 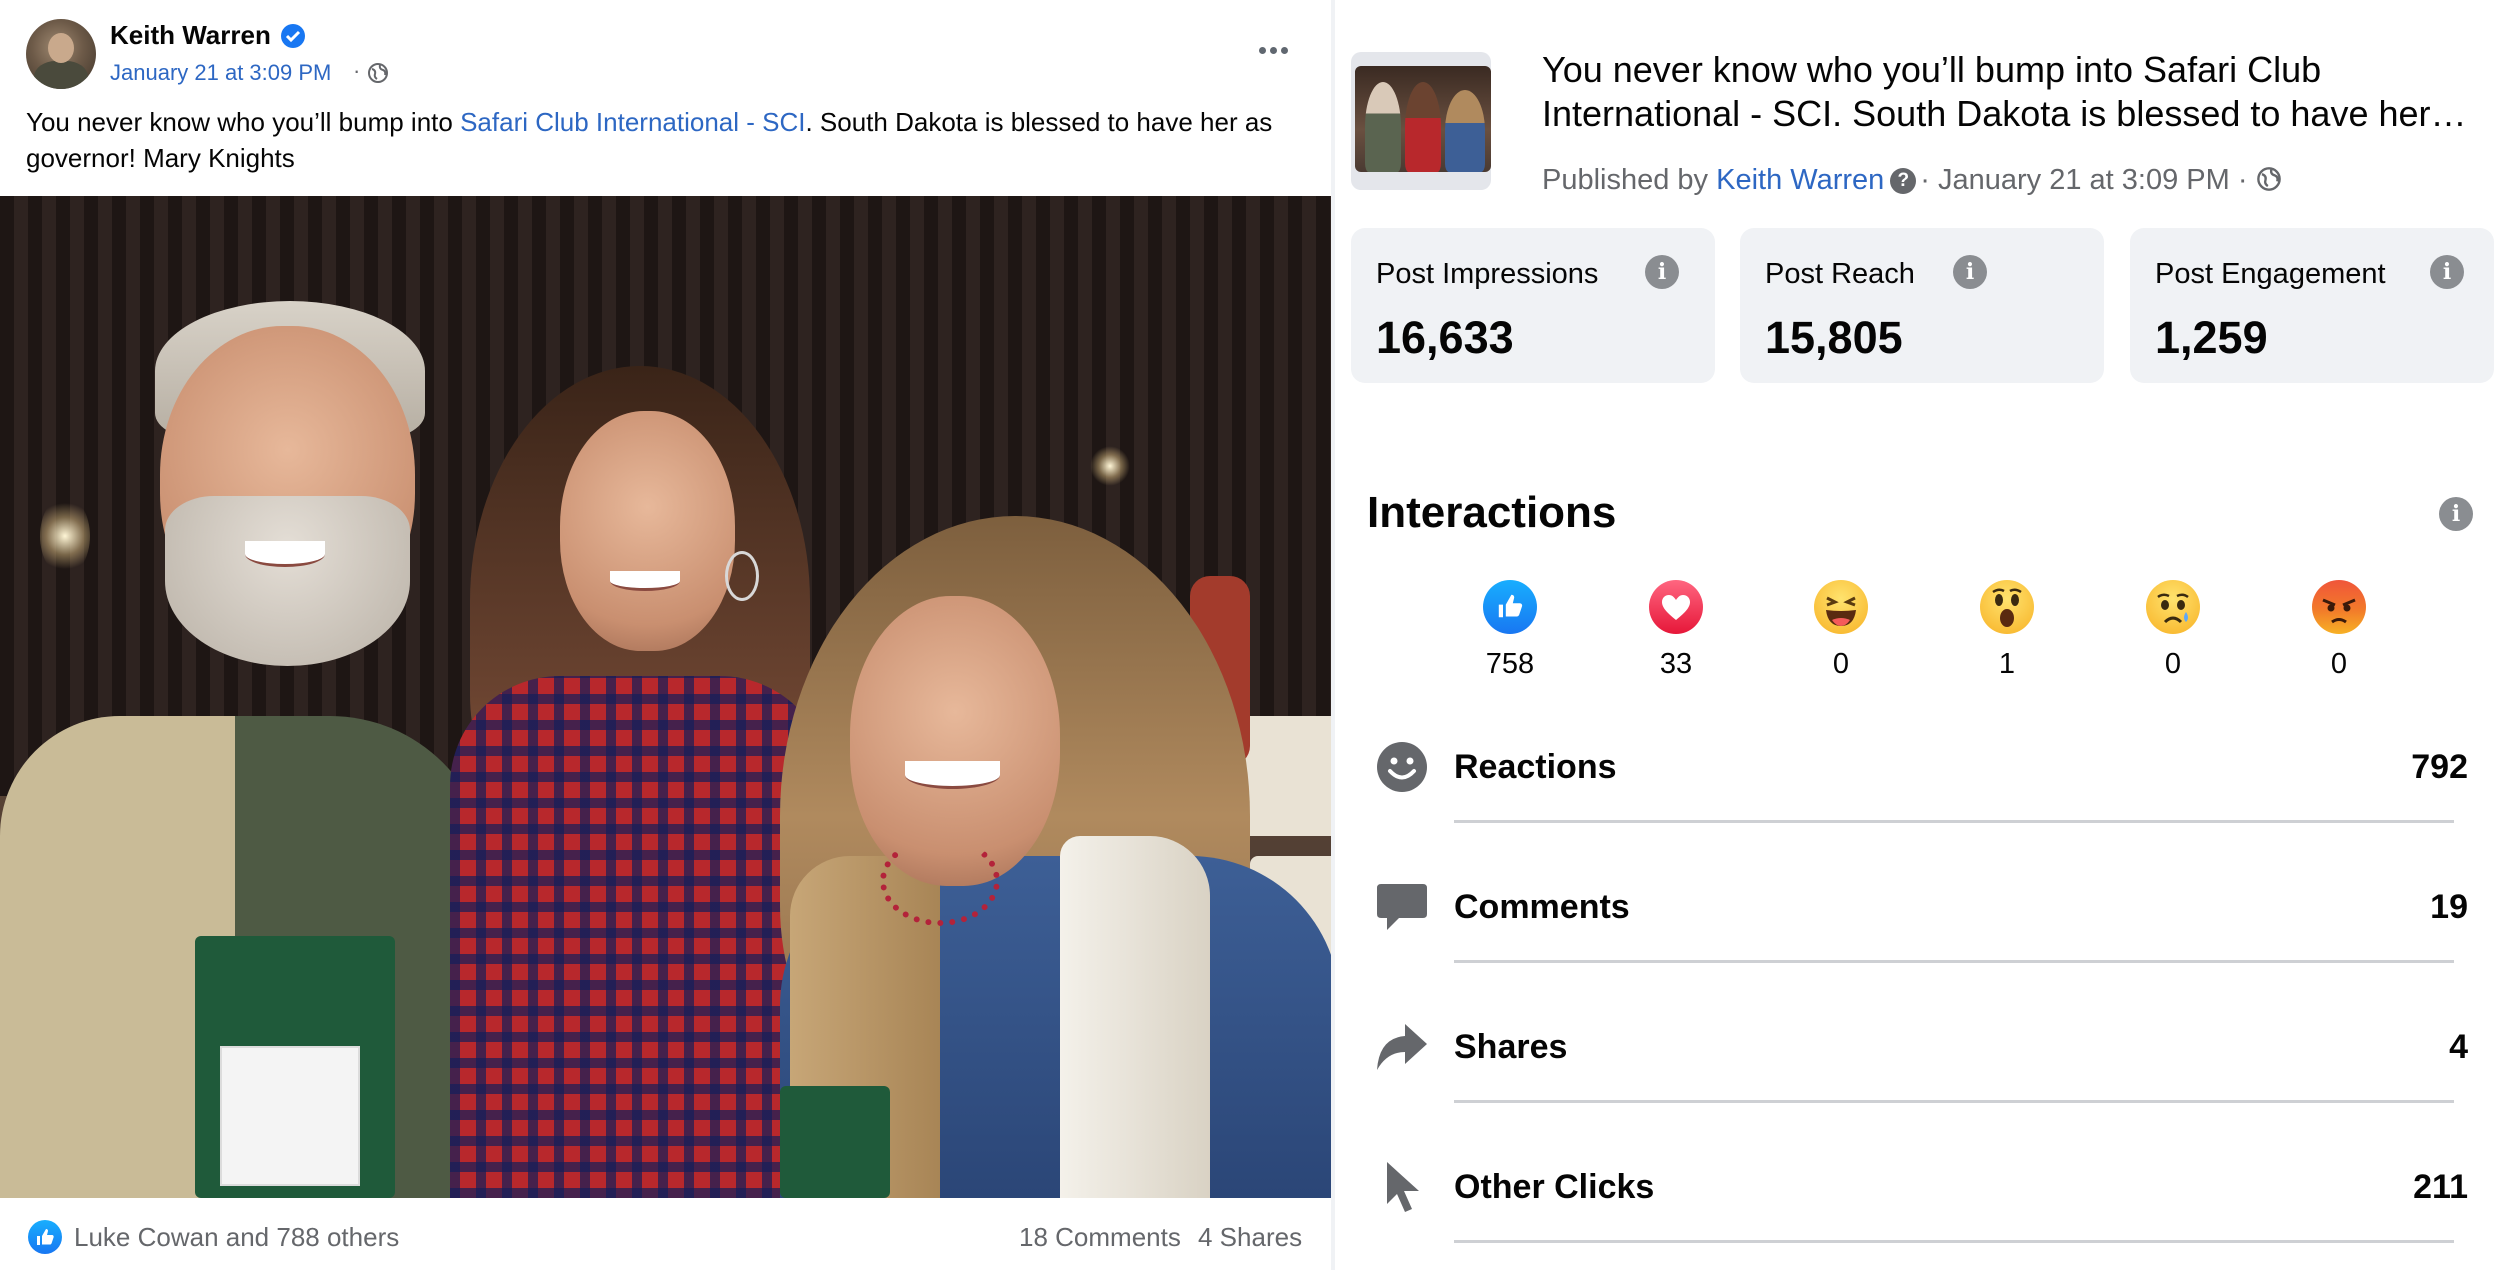 What do you see at coordinates (2449, 907) in the screenshot?
I see `metric-value: 19` at bounding box center [2449, 907].